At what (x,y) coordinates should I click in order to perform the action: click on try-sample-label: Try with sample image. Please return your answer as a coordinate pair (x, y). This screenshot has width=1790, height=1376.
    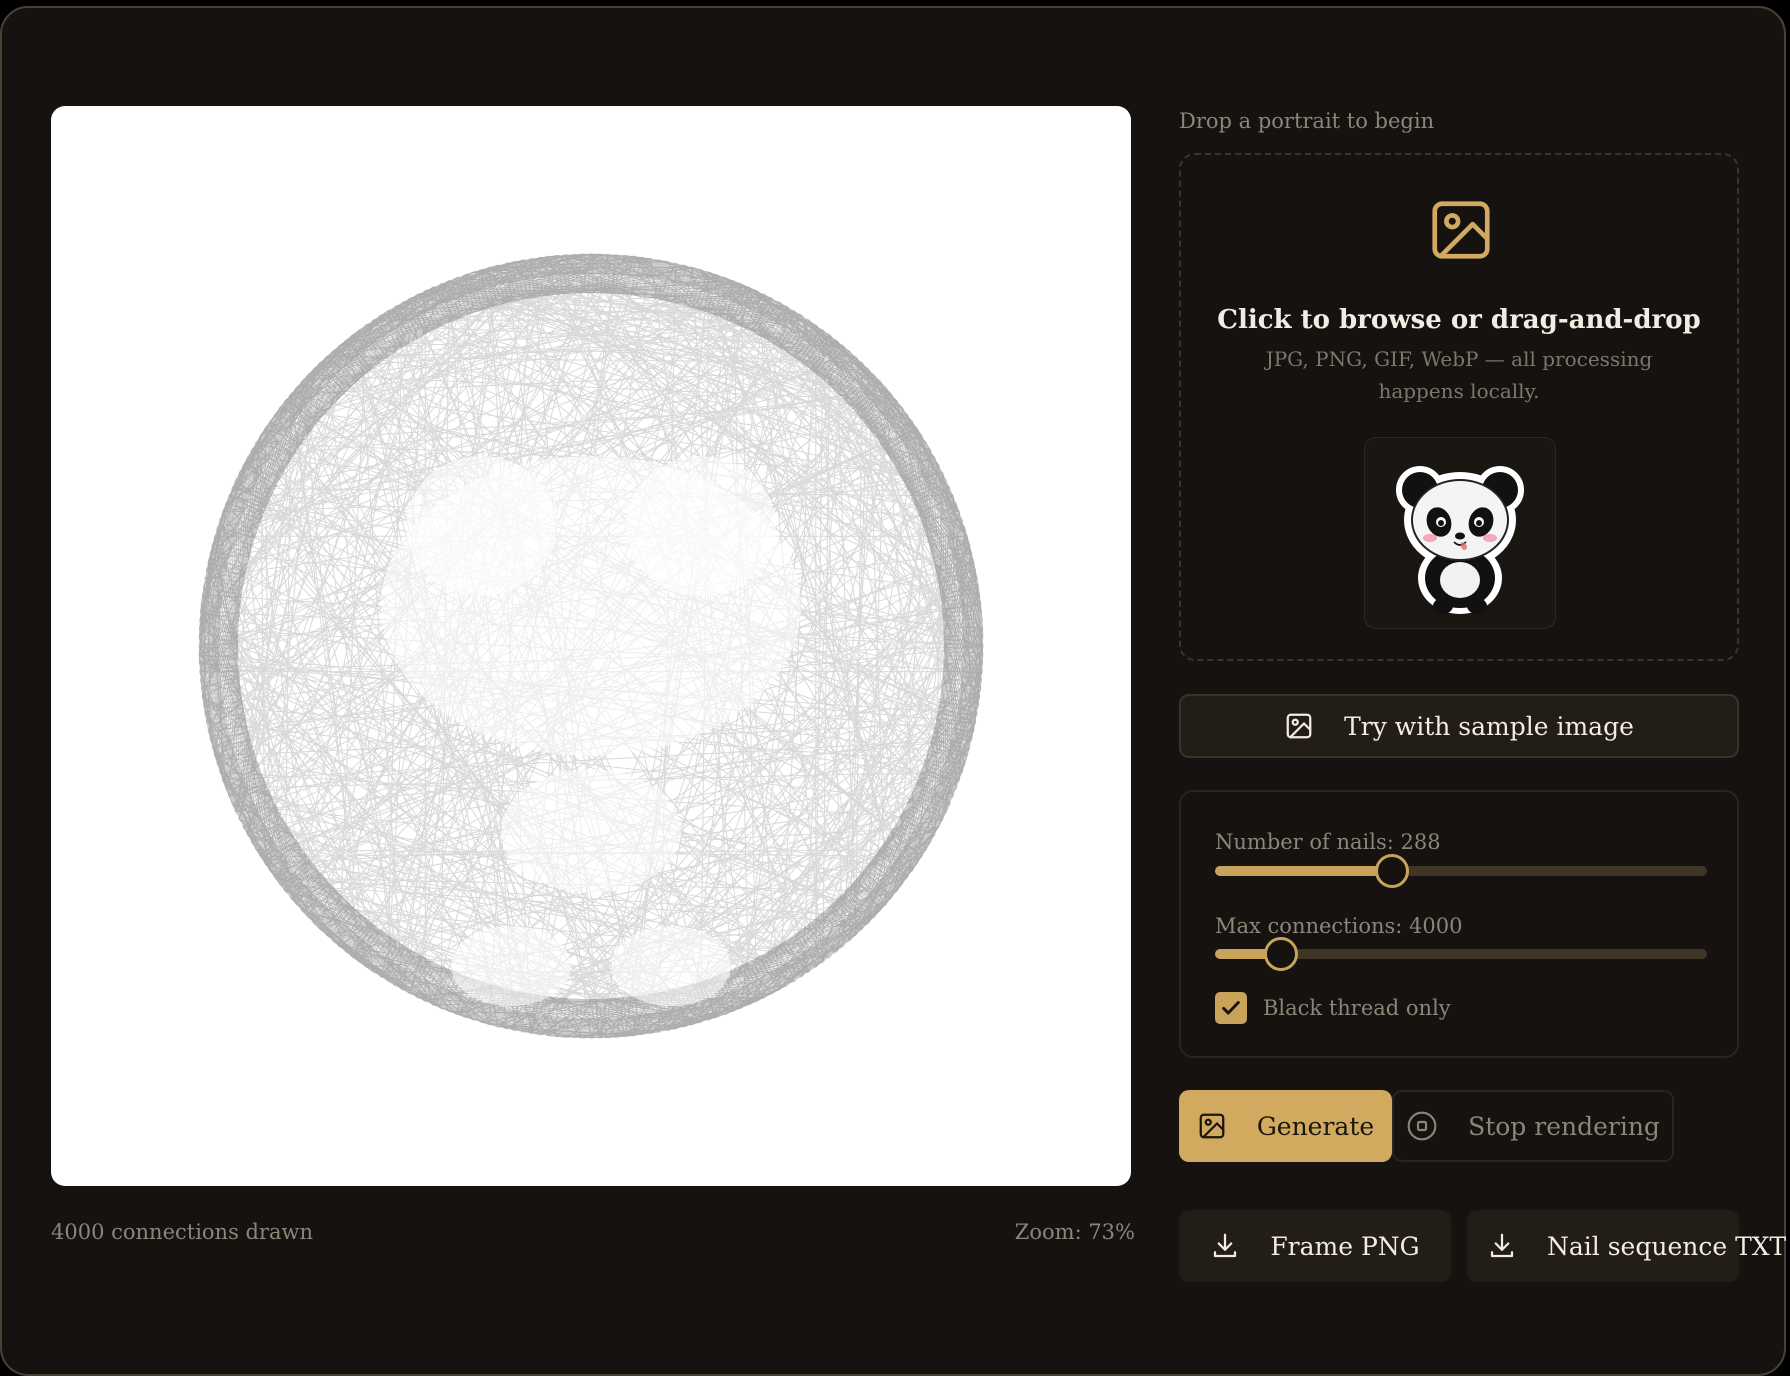
    Looking at the image, I should click on (1489, 726).